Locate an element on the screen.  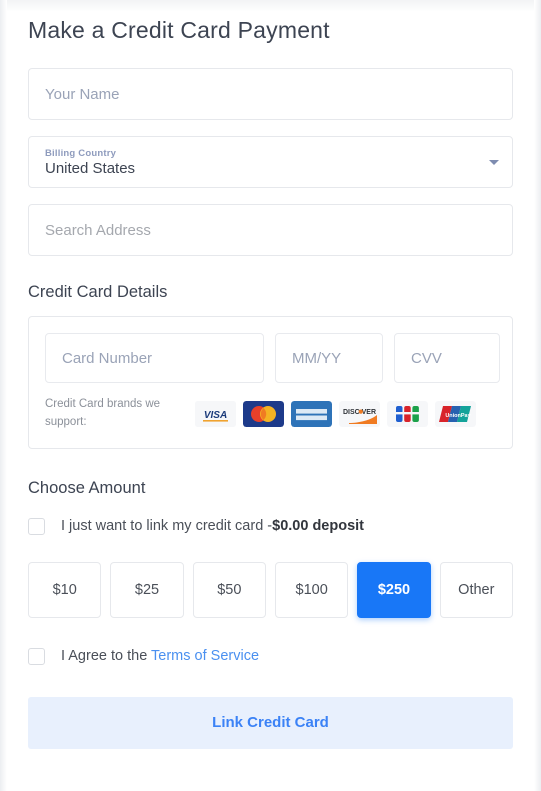
address-input-placeholder: Search Address is located at coordinates (270, 230).